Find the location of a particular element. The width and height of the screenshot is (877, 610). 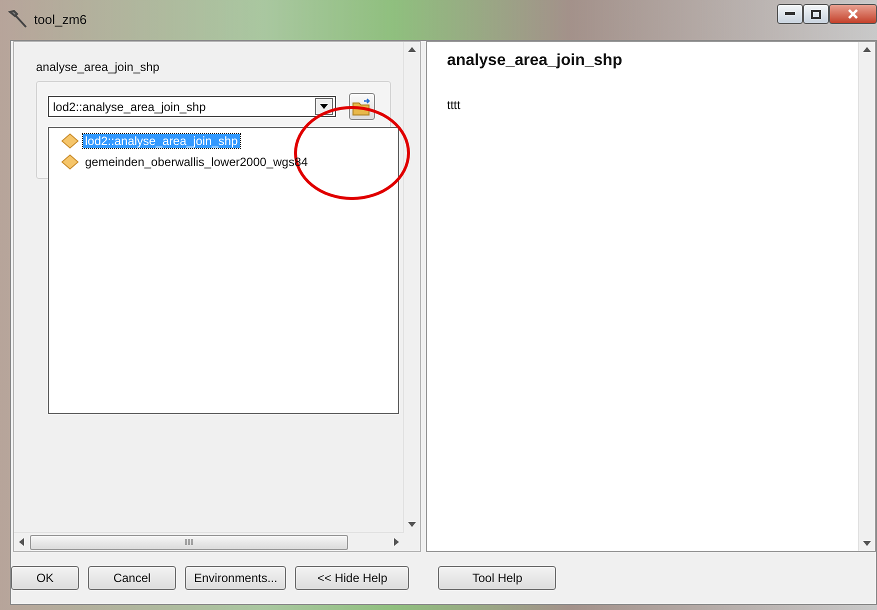

minimize-icon is located at coordinates (790, 14).